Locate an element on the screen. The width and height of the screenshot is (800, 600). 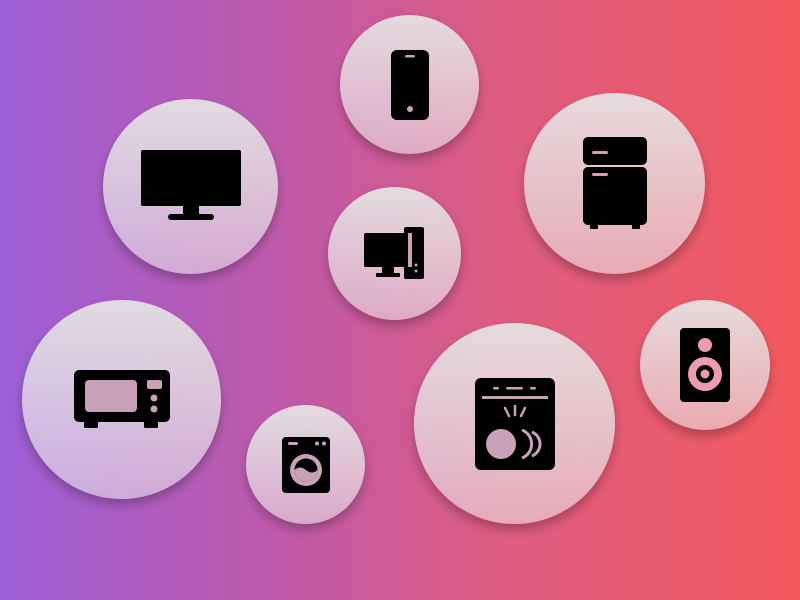
smartphone-bubble is located at coordinates (409, 84).